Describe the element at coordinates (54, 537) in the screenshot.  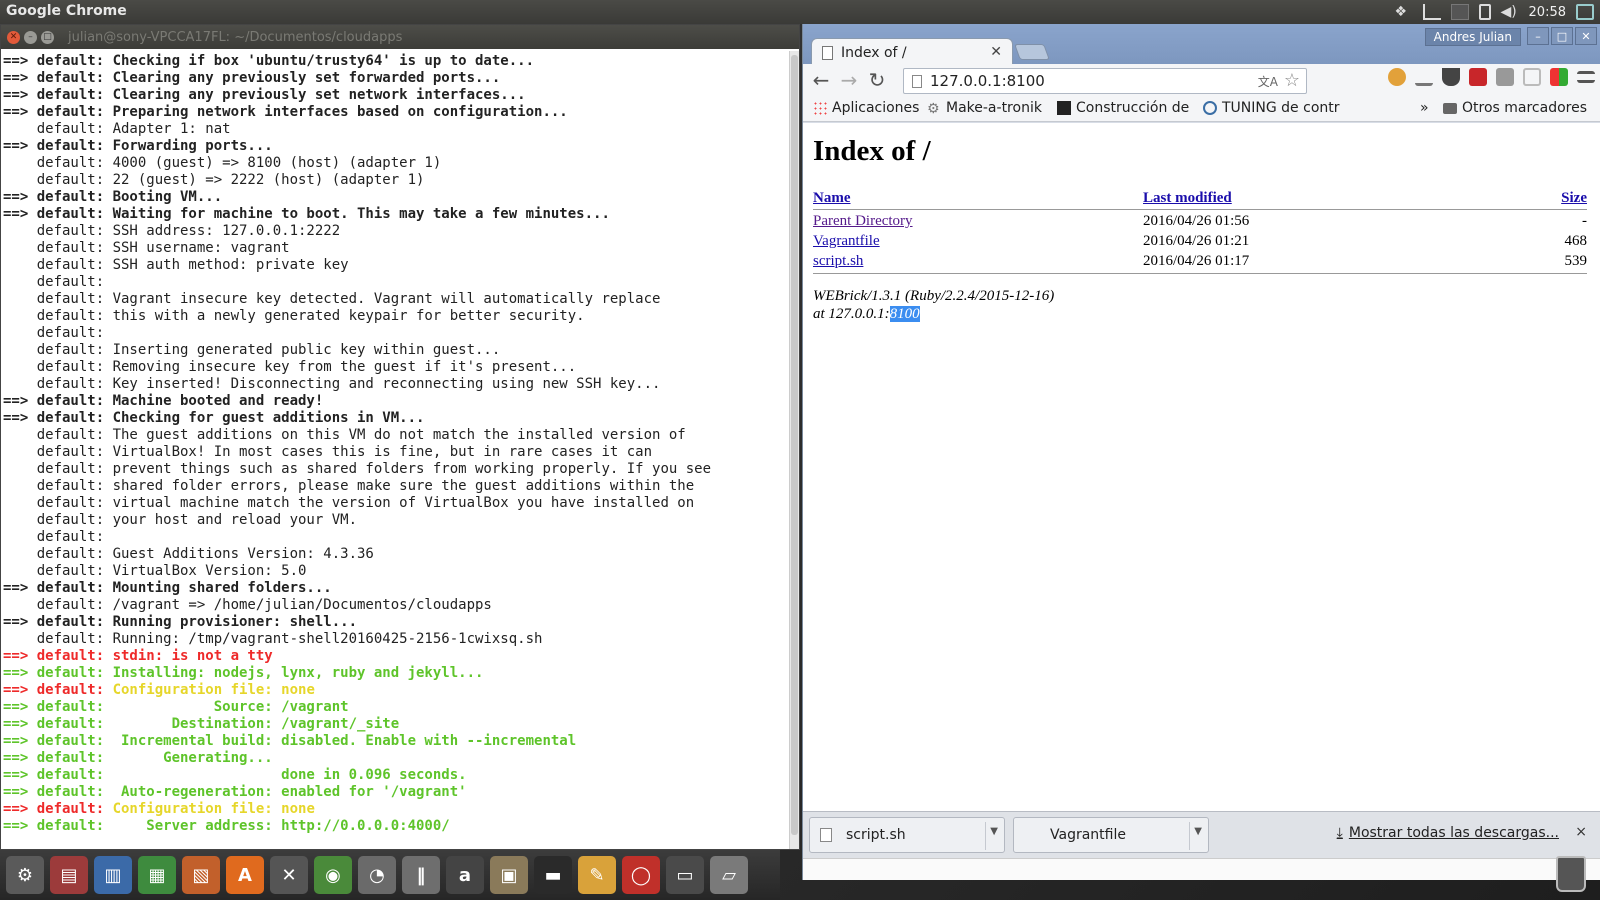
I see `terminal-line: default:` at that location.